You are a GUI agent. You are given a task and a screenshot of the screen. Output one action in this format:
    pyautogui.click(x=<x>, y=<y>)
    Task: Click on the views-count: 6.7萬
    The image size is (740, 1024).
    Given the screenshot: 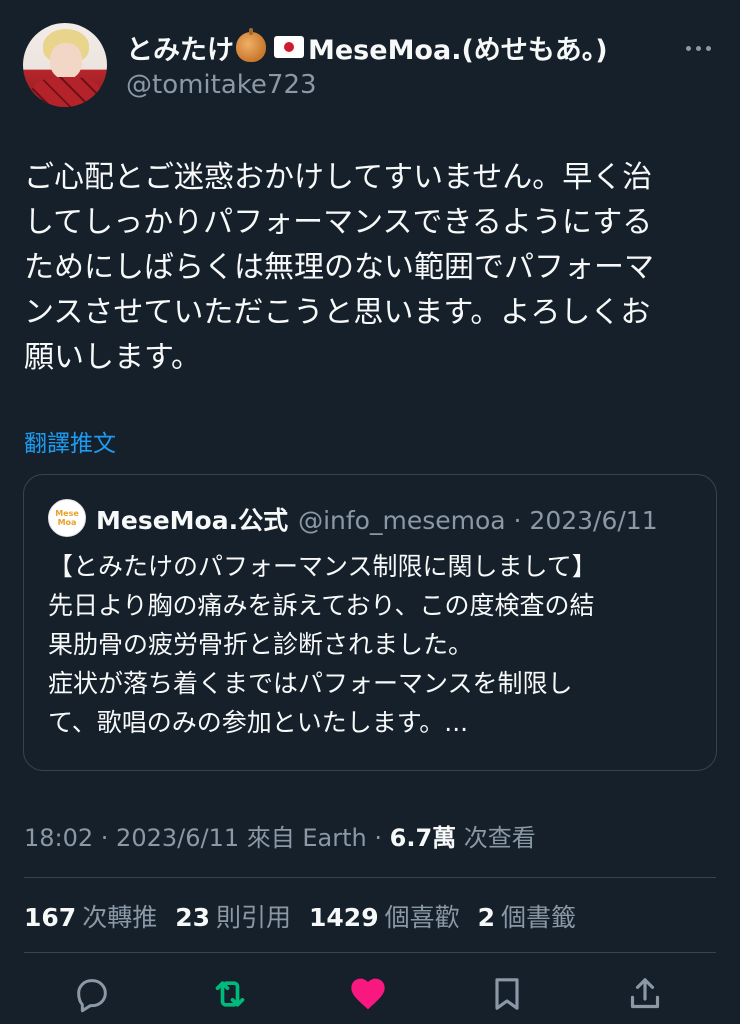 What is the action you would take?
    pyautogui.click(x=423, y=838)
    